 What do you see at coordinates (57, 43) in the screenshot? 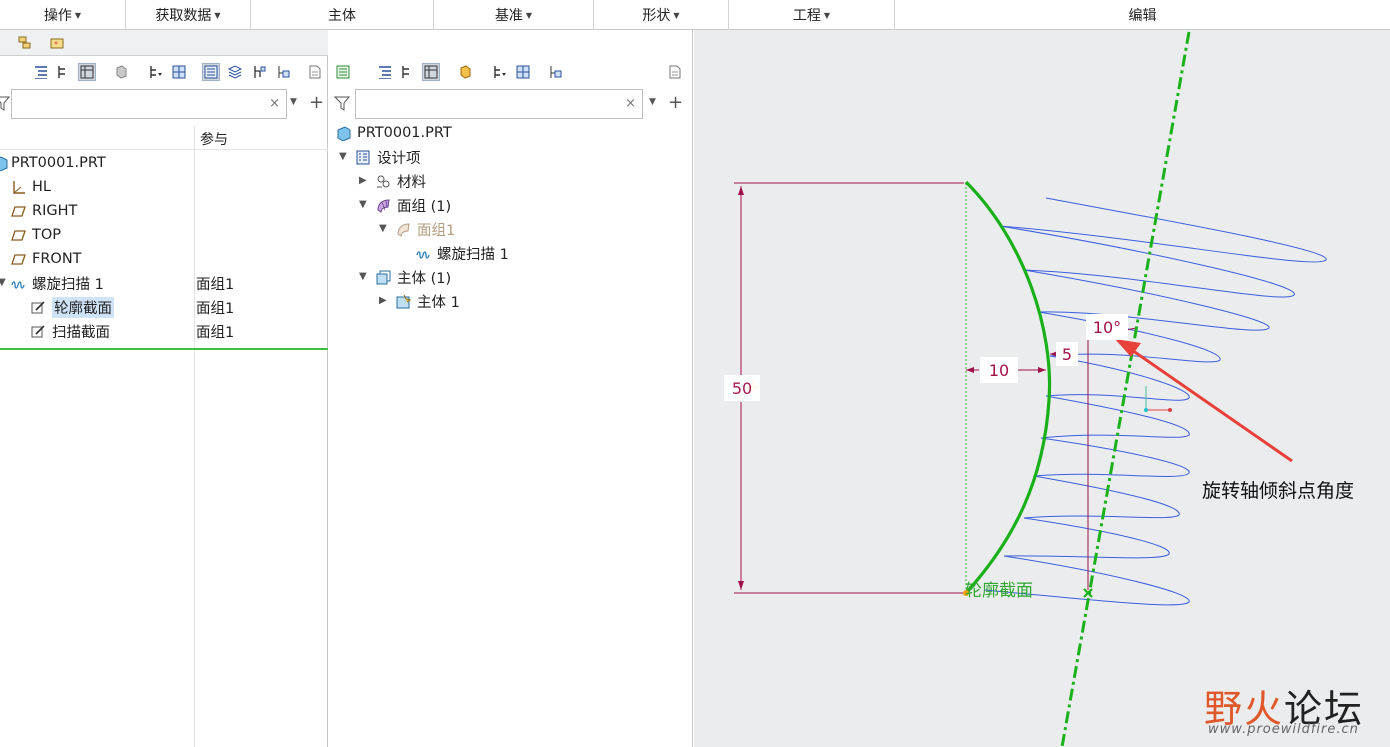
I see `tab-favorites: *` at bounding box center [57, 43].